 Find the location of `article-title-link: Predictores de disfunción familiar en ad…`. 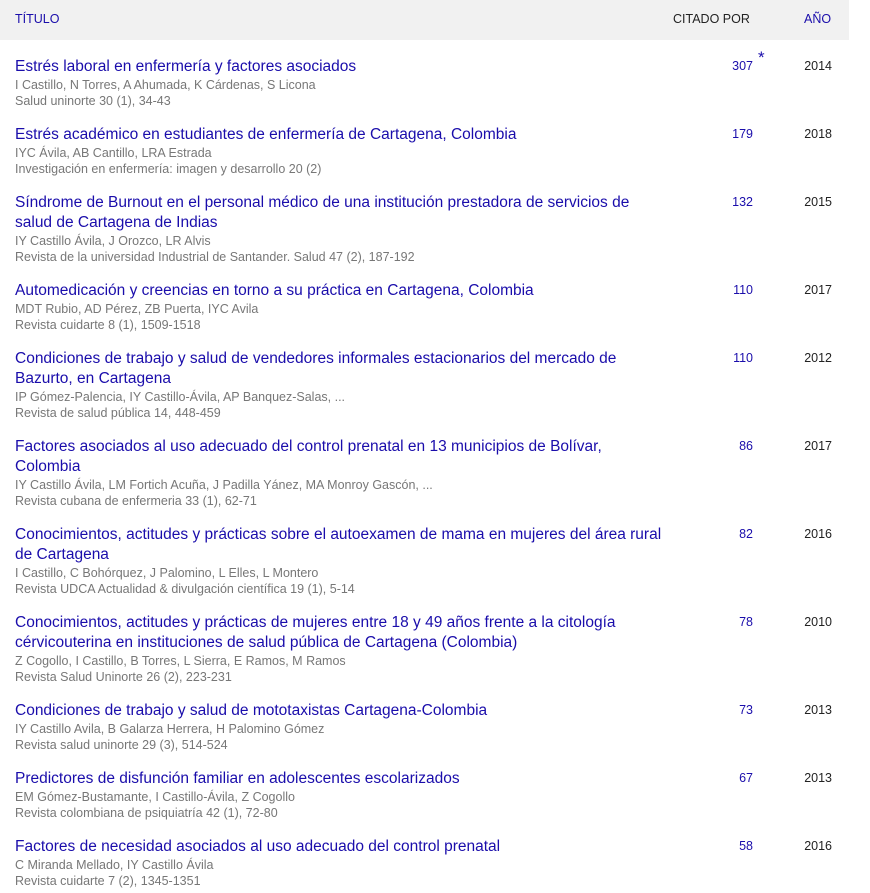

article-title-link: Predictores de disfunción familiar en ad… is located at coordinates (340, 779).